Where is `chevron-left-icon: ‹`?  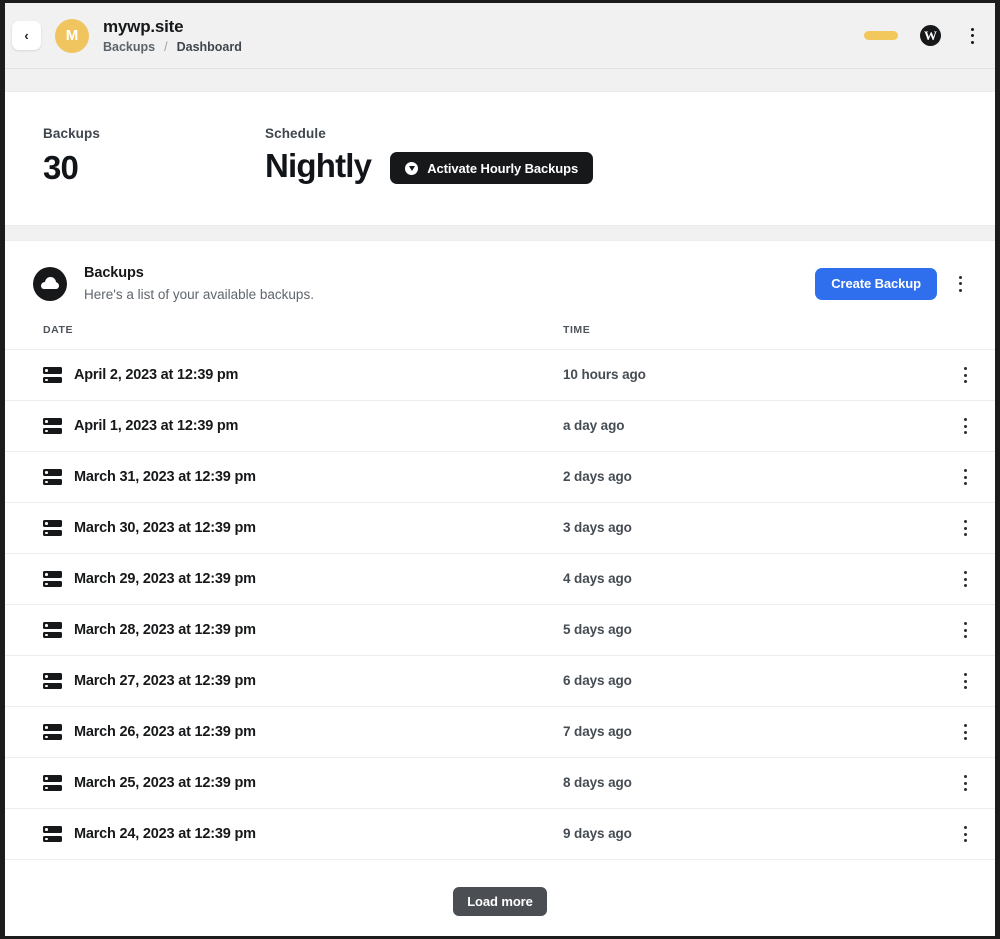 chevron-left-icon: ‹ is located at coordinates (26, 35).